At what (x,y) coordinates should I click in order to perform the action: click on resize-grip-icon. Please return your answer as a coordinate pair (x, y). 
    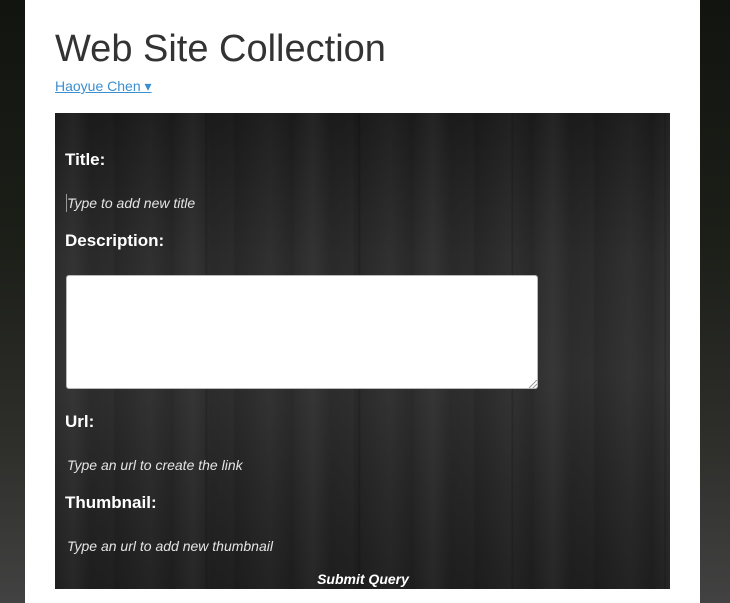
    Looking at the image, I should click on (533, 384).